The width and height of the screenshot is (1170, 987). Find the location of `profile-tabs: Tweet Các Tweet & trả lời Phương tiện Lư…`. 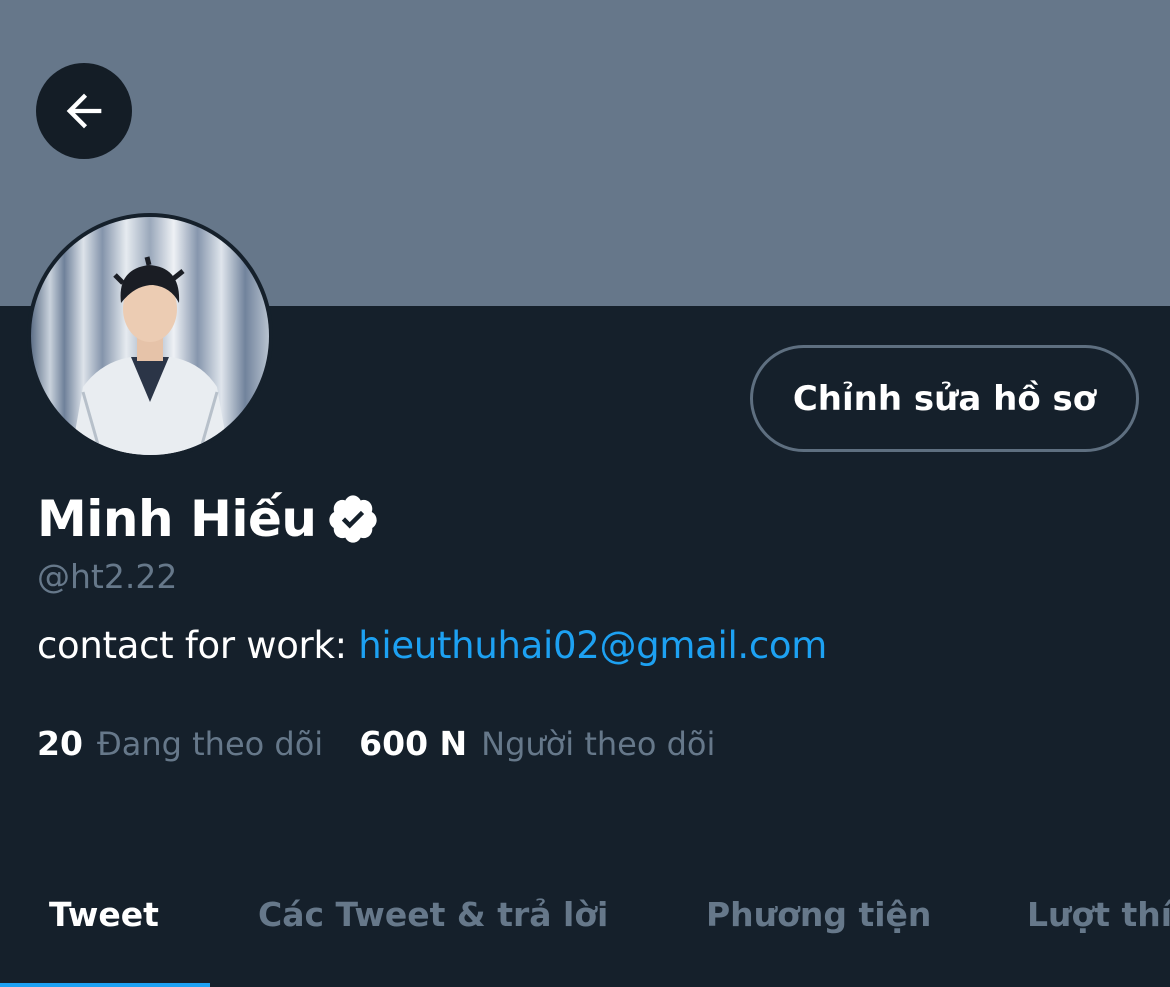

profile-tabs: Tweet Các Tweet & trả lời Phương tiện Lư… is located at coordinates (585, 922).